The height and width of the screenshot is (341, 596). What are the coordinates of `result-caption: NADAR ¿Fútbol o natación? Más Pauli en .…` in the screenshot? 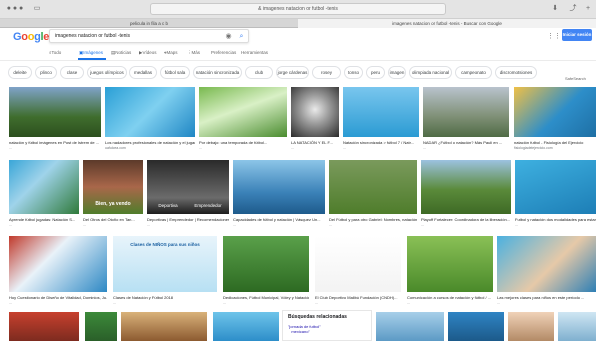 It's located at (466, 142).